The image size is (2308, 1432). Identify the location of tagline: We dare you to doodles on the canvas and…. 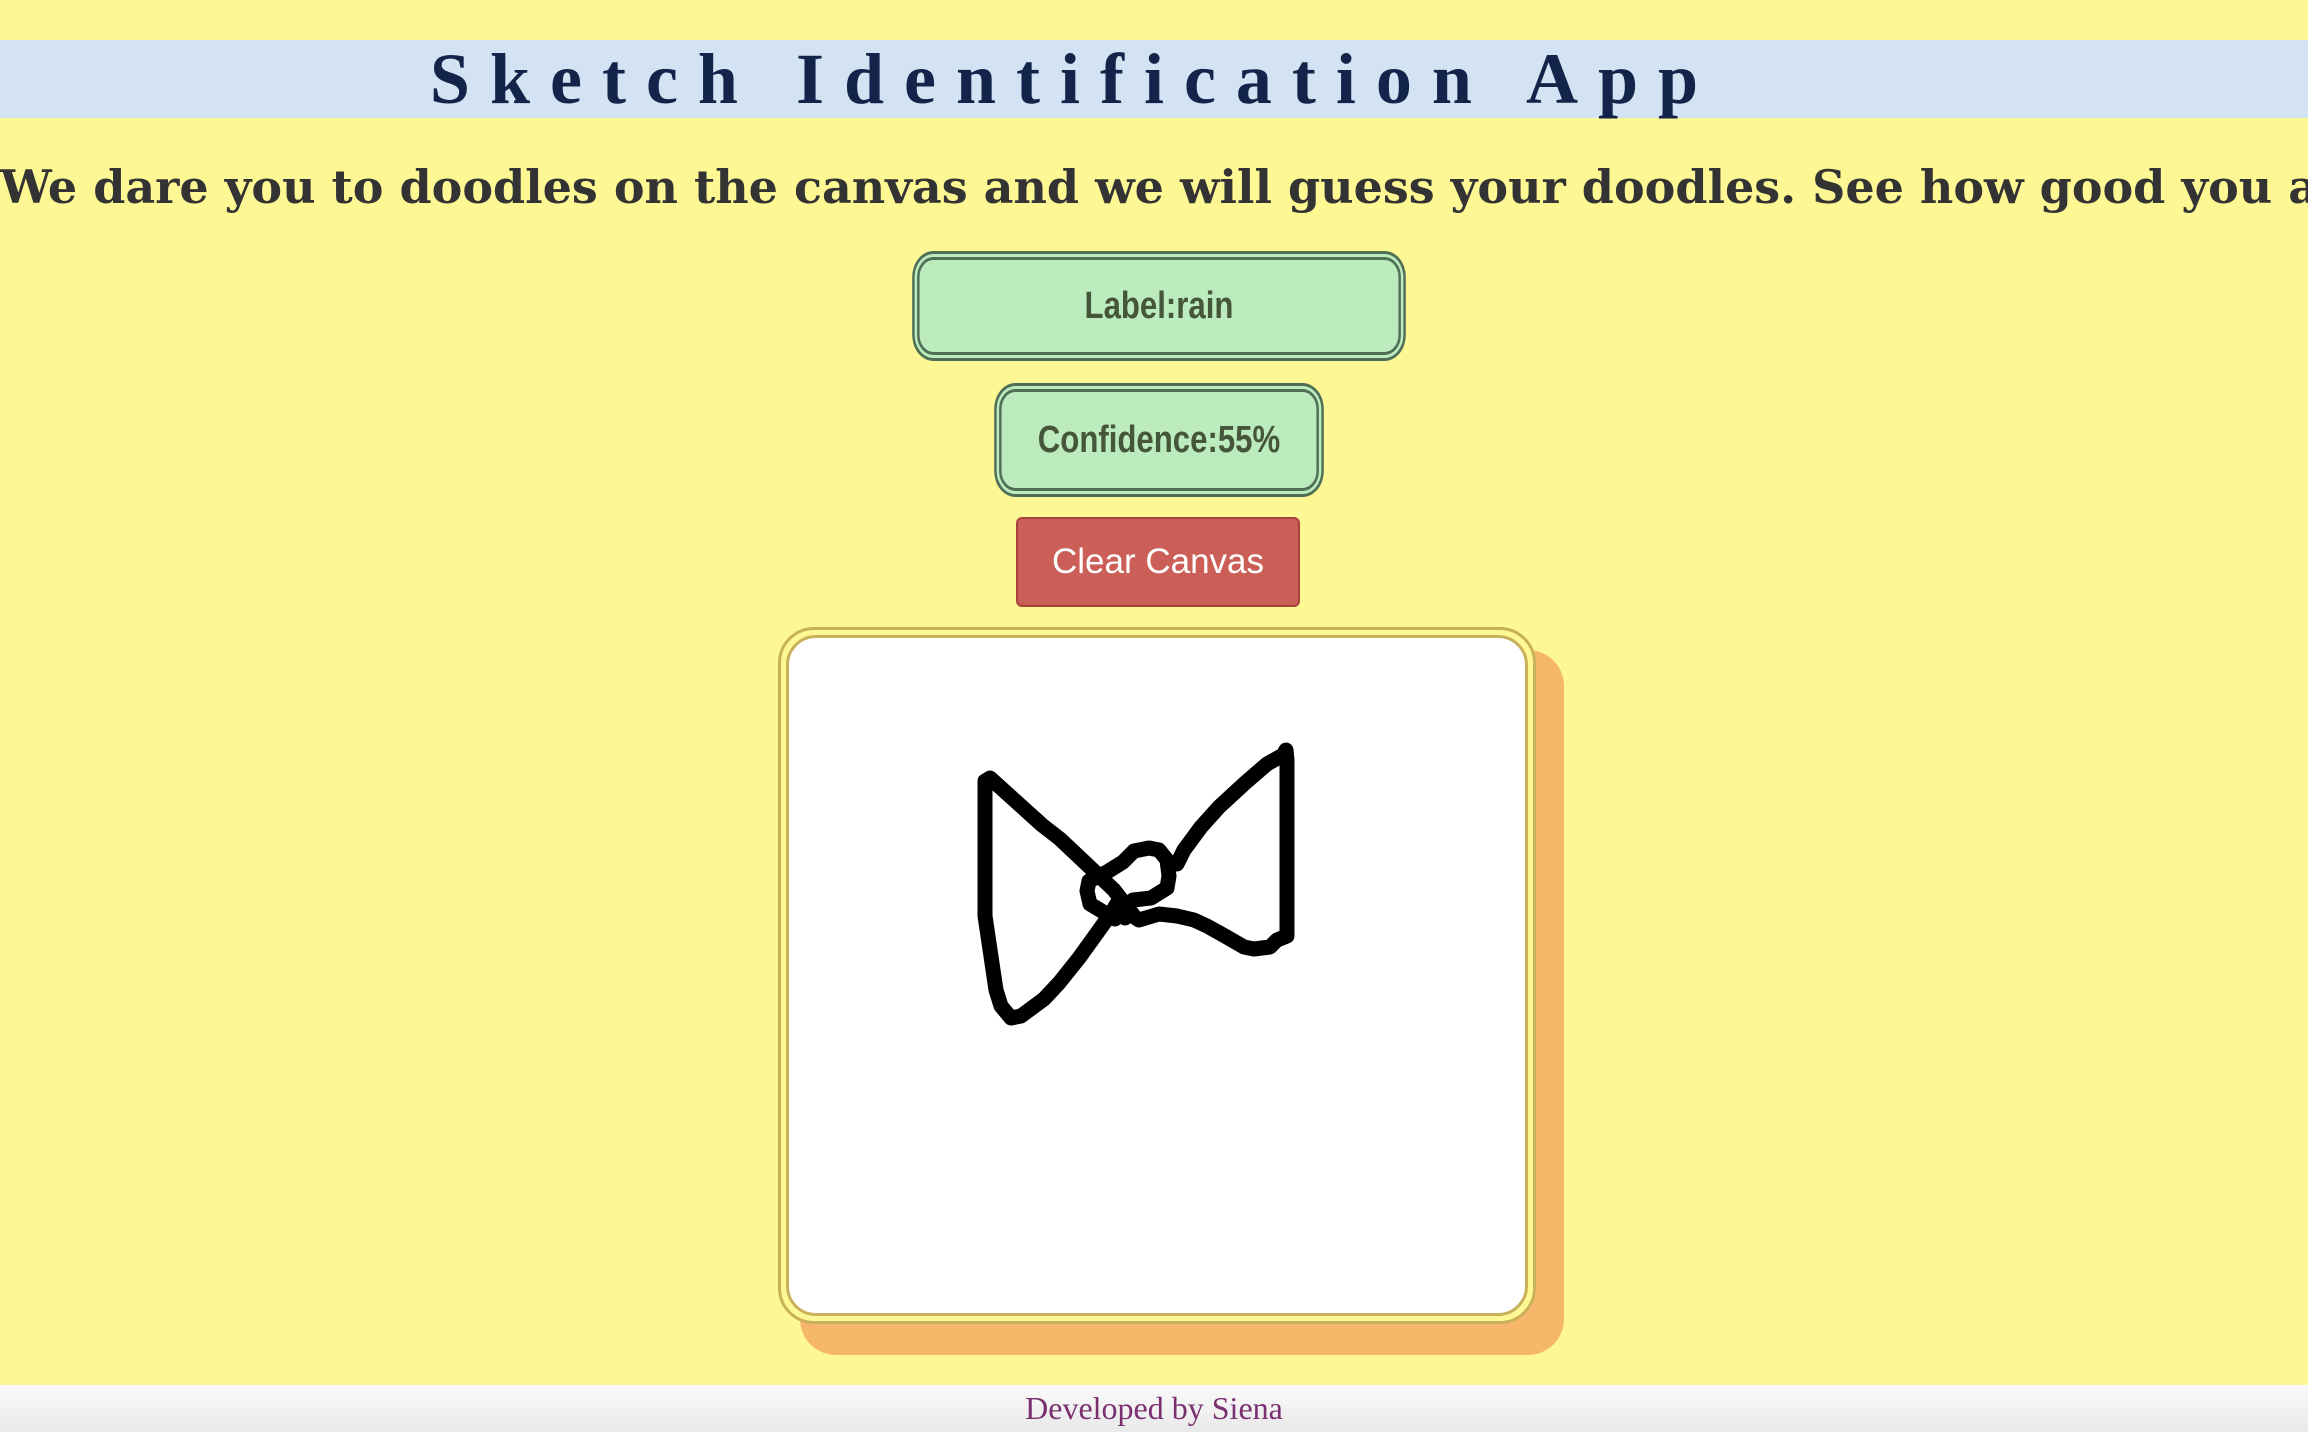
(1154, 187).